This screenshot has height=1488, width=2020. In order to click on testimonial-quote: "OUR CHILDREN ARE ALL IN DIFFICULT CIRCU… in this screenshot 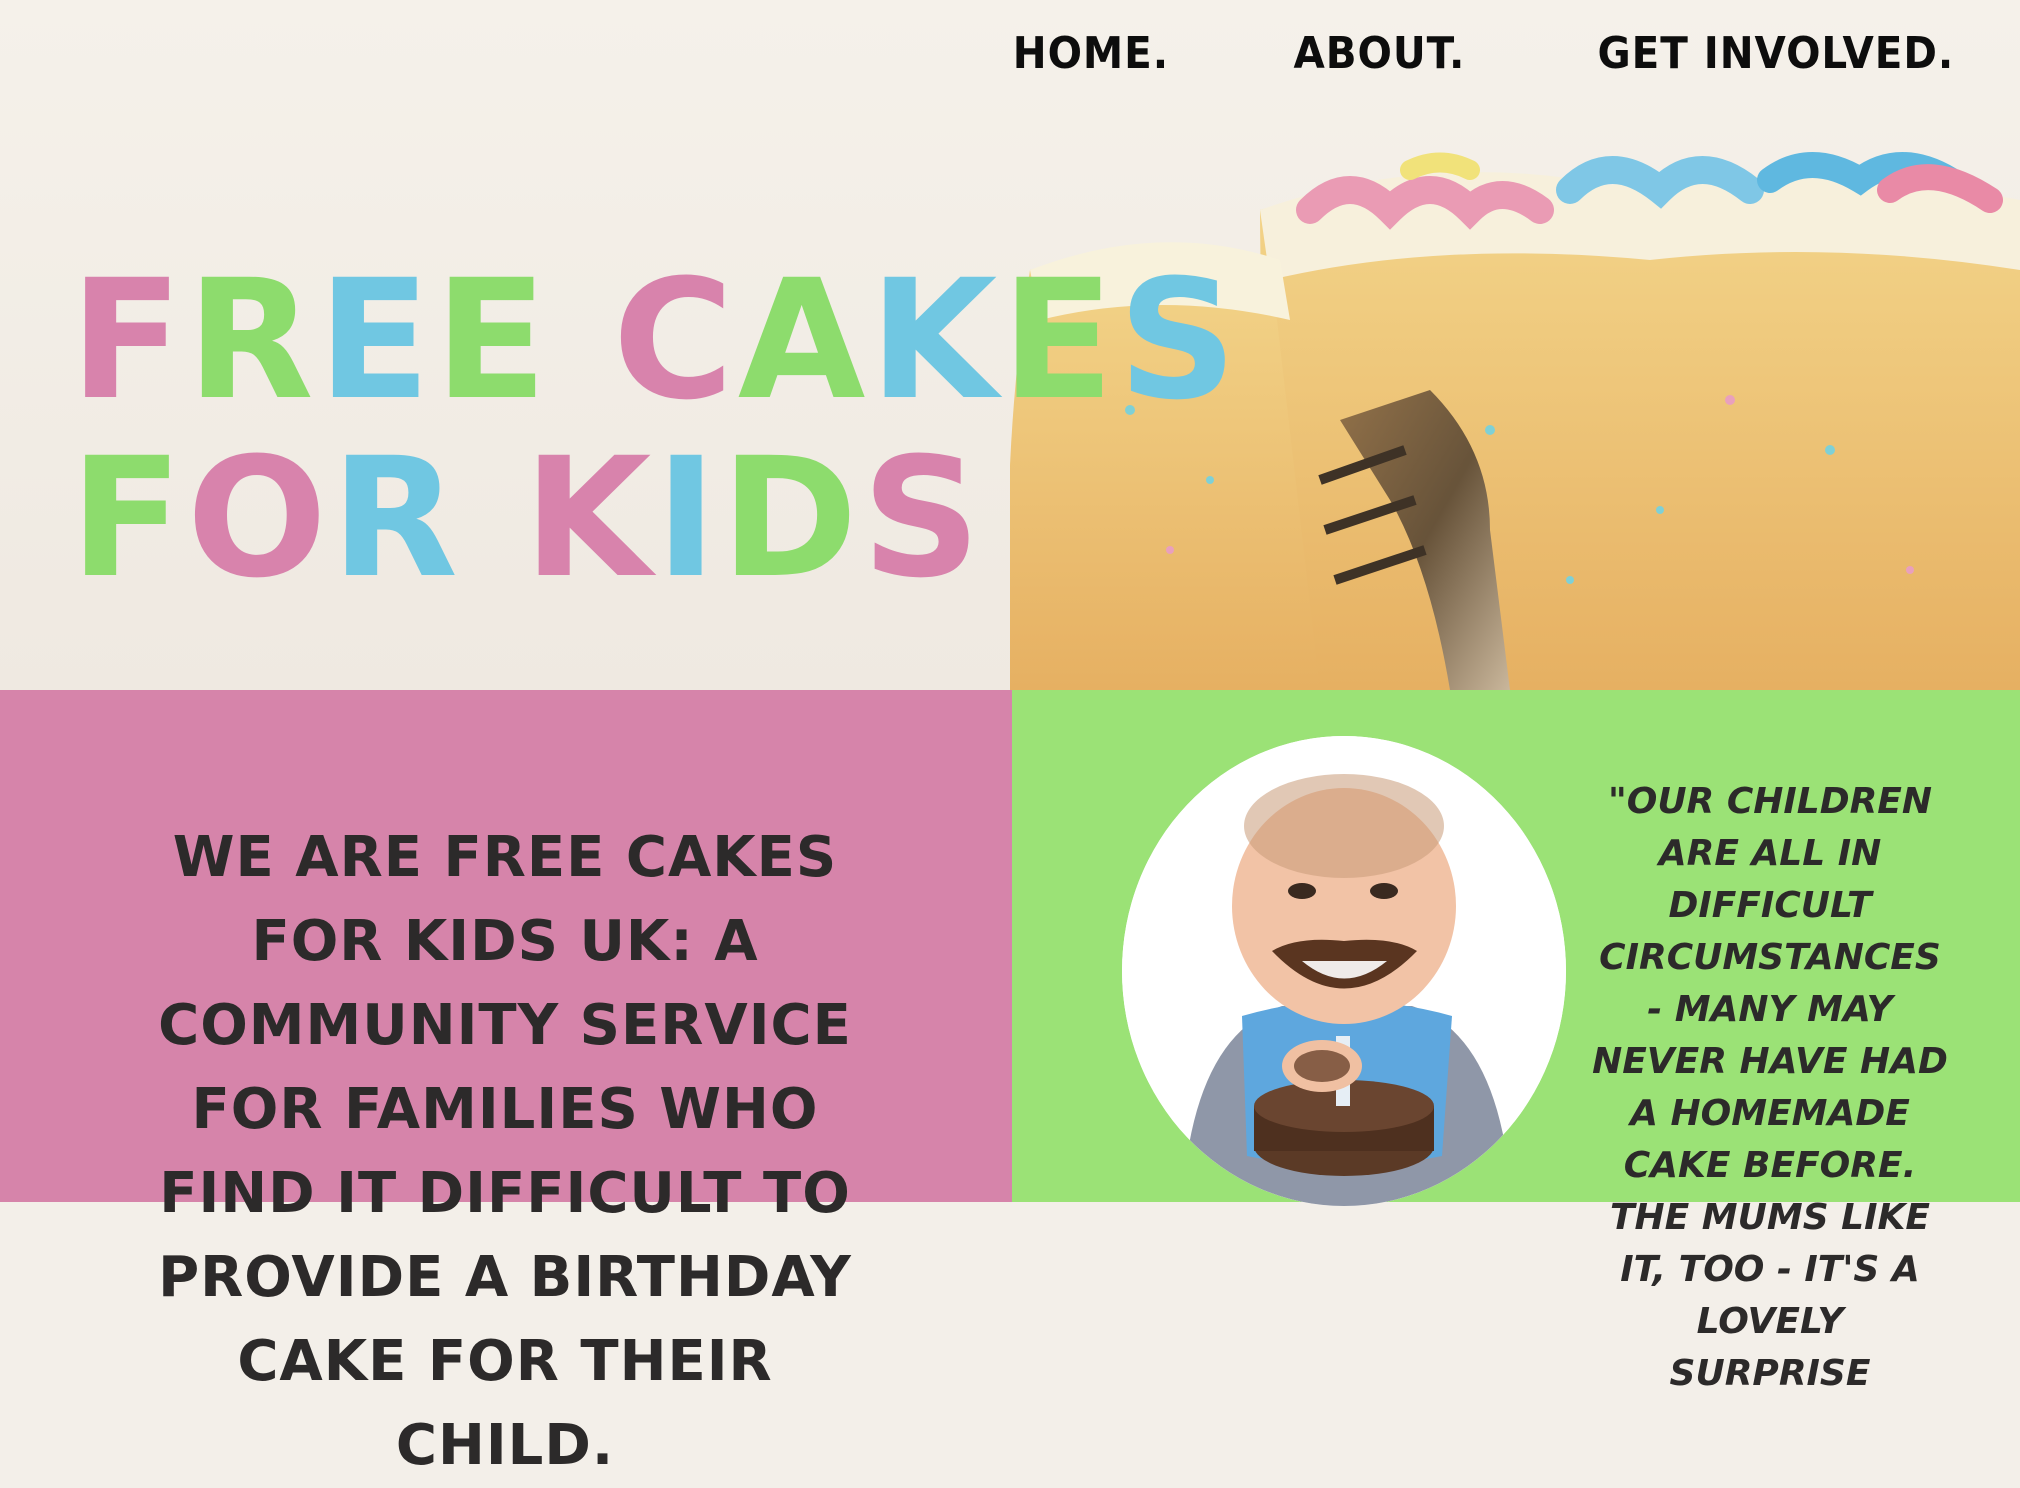, I will do `click(1770, 1087)`.